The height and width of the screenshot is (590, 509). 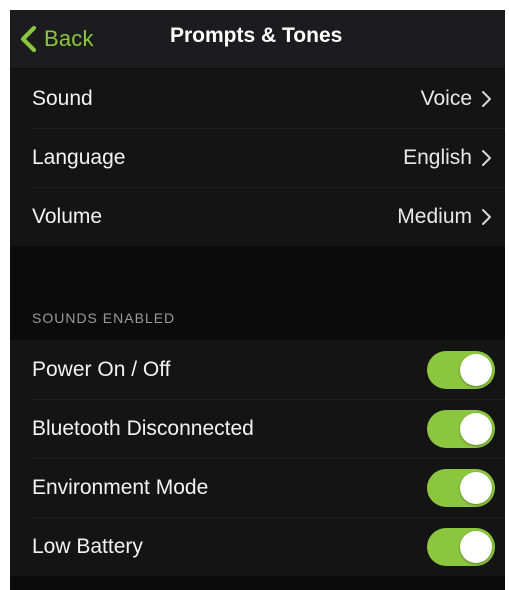 What do you see at coordinates (257, 428) in the screenshot?
I see `bluetooth-disconnected-row: Bluetooth Disconnected` at bounding box center [257, 428].